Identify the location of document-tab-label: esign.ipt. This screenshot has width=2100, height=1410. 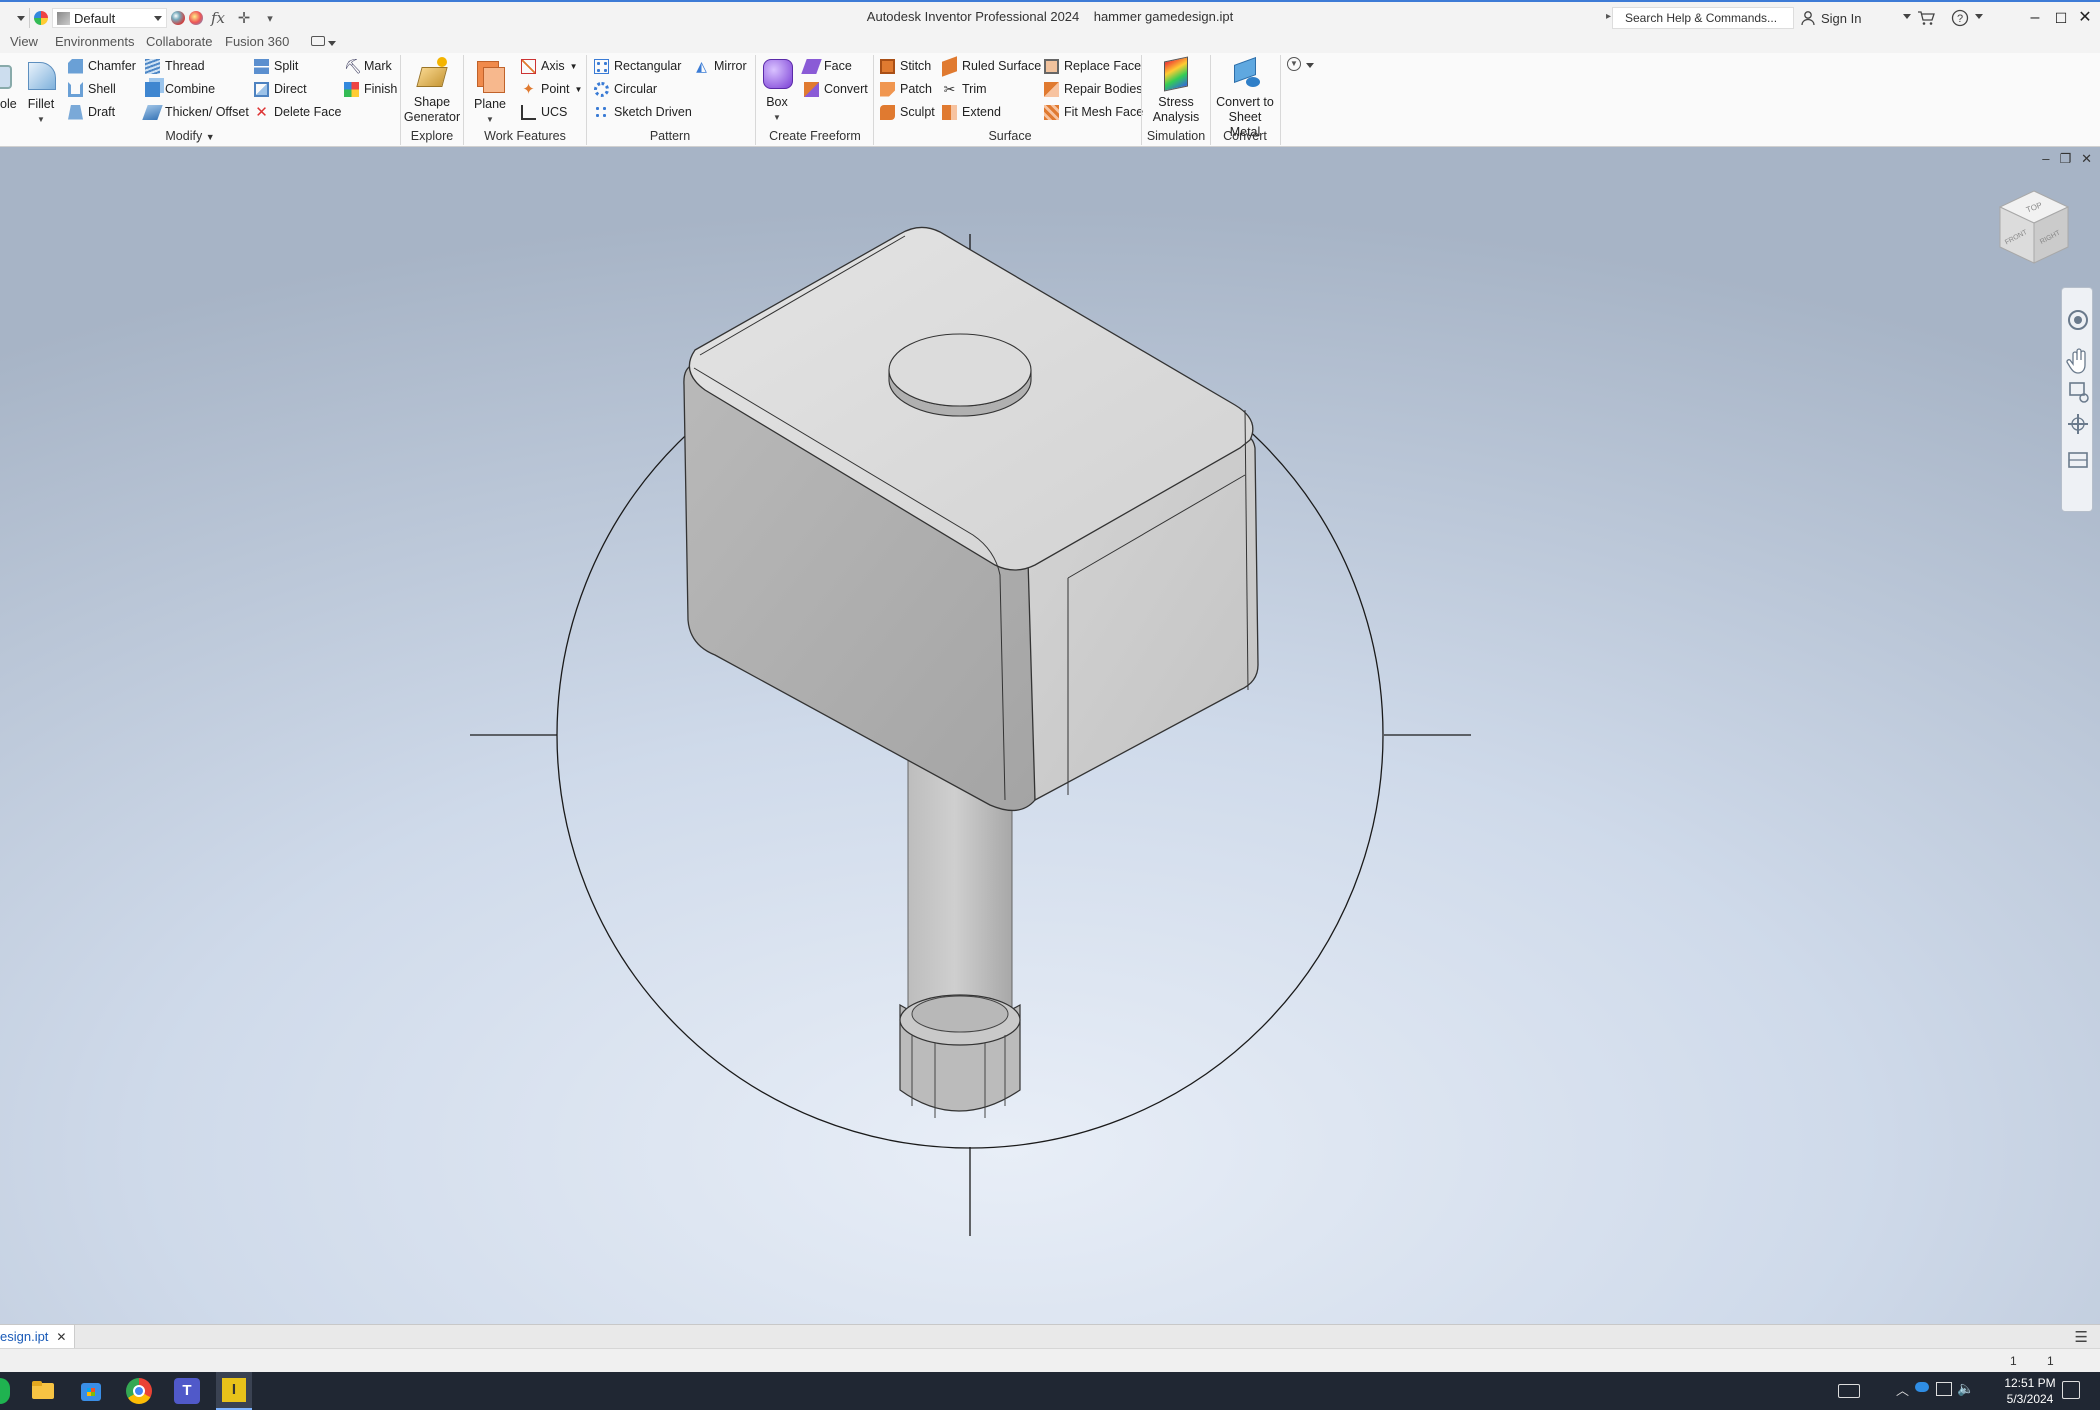
(24, 1336).